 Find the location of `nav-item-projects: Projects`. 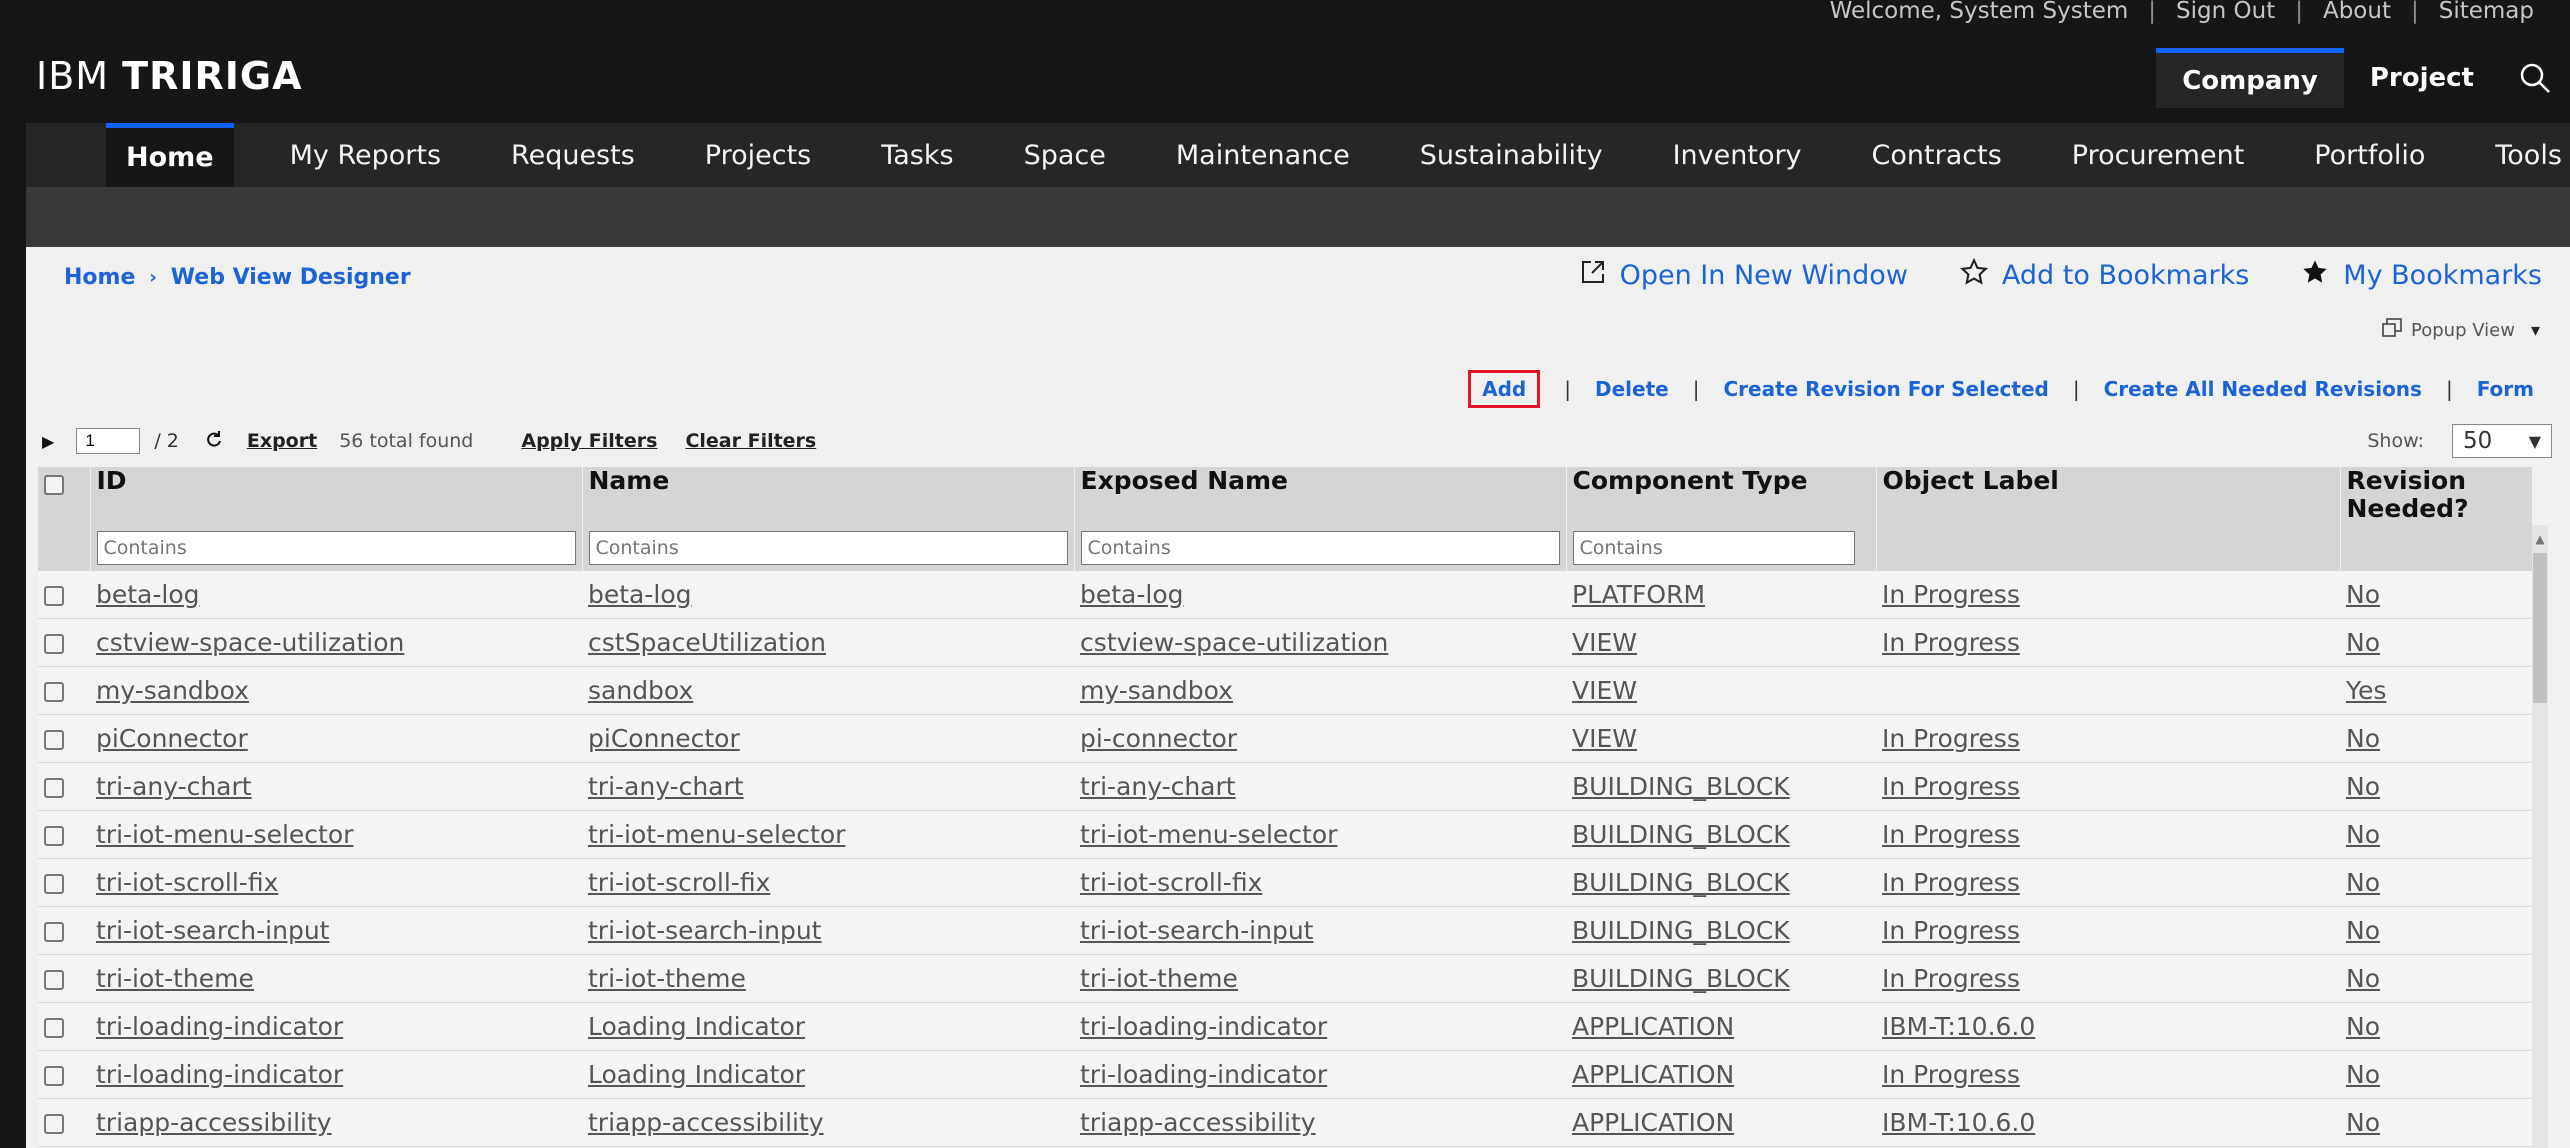

nav-item-projects: Projects is located at coordinates (758, 155).